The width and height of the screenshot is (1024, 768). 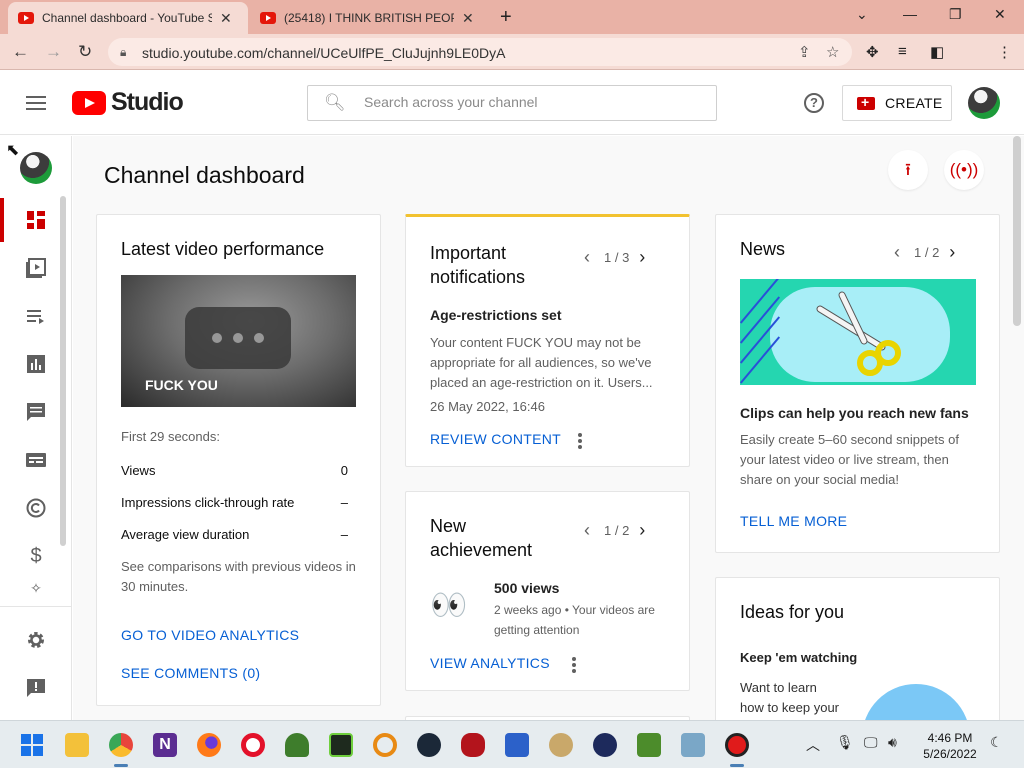 I want to click on onenote-icon: N, so click(x=165, y=745).